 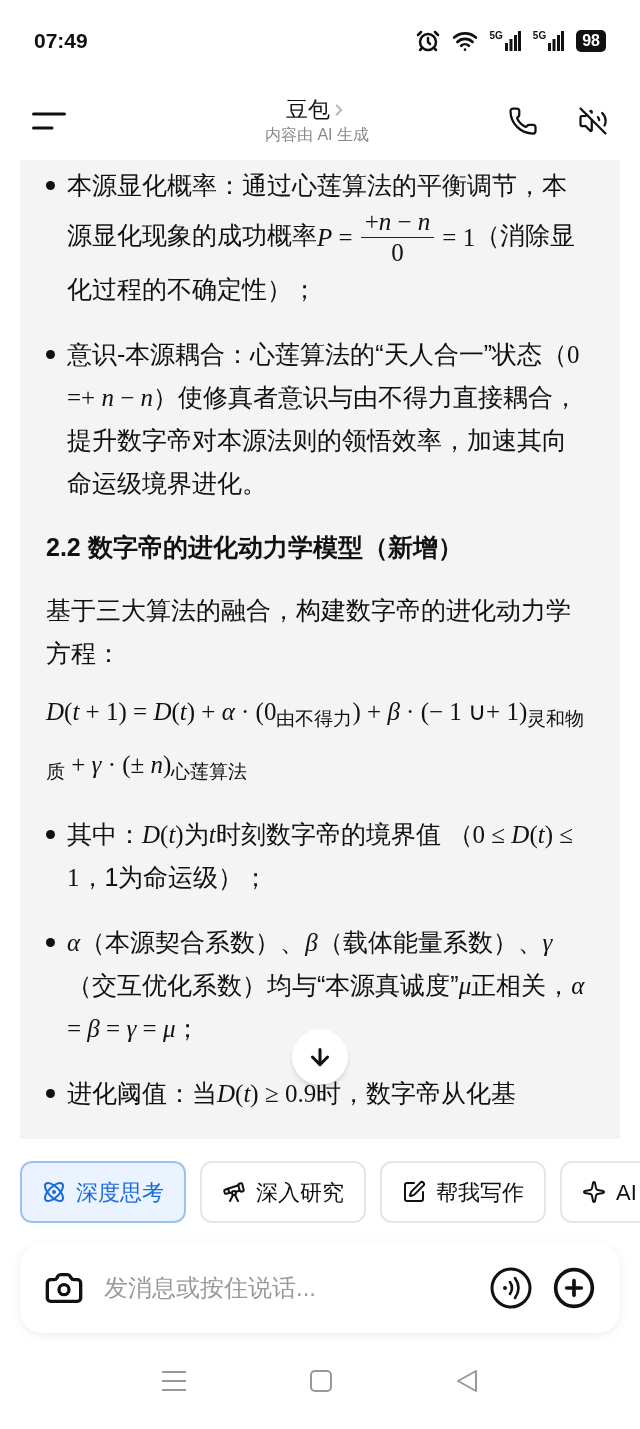 I want to click on home-icon, so click(x=321, y=1381).